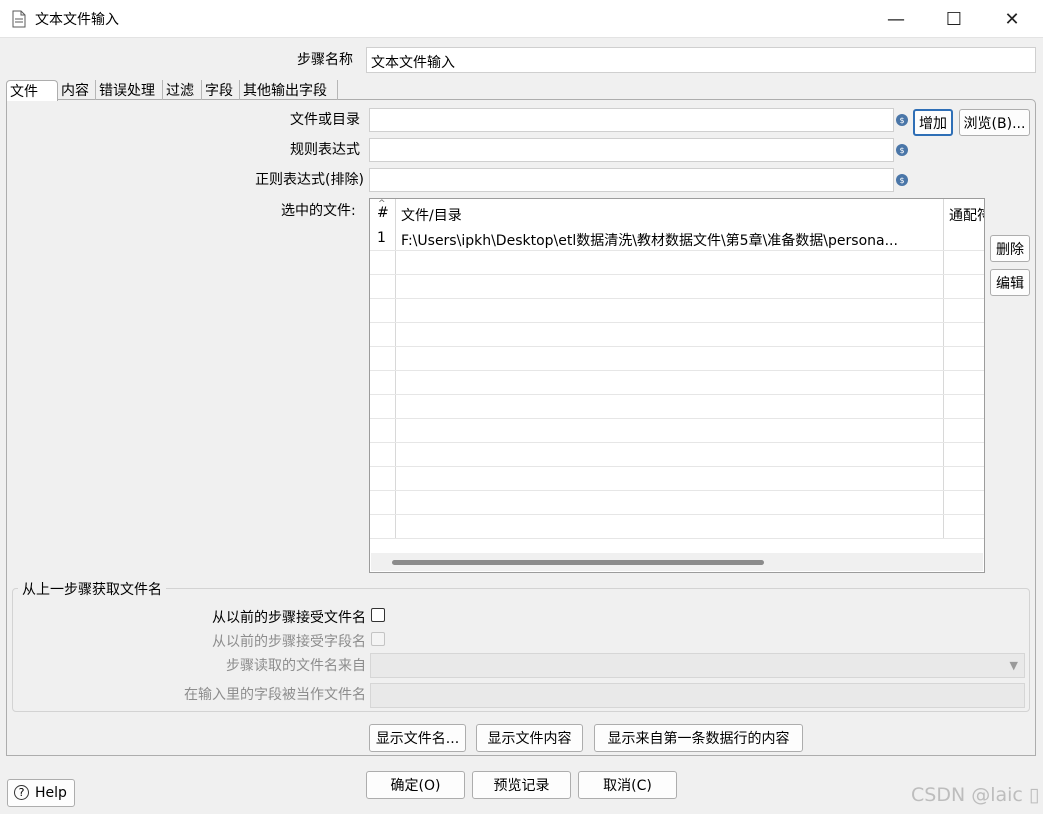 This screenshot has height=814, width=1043. What do you see at coordinates (1010, 248) in the screenshot?
I see `delete-button: 删除` at bounding box center [1010, 248].